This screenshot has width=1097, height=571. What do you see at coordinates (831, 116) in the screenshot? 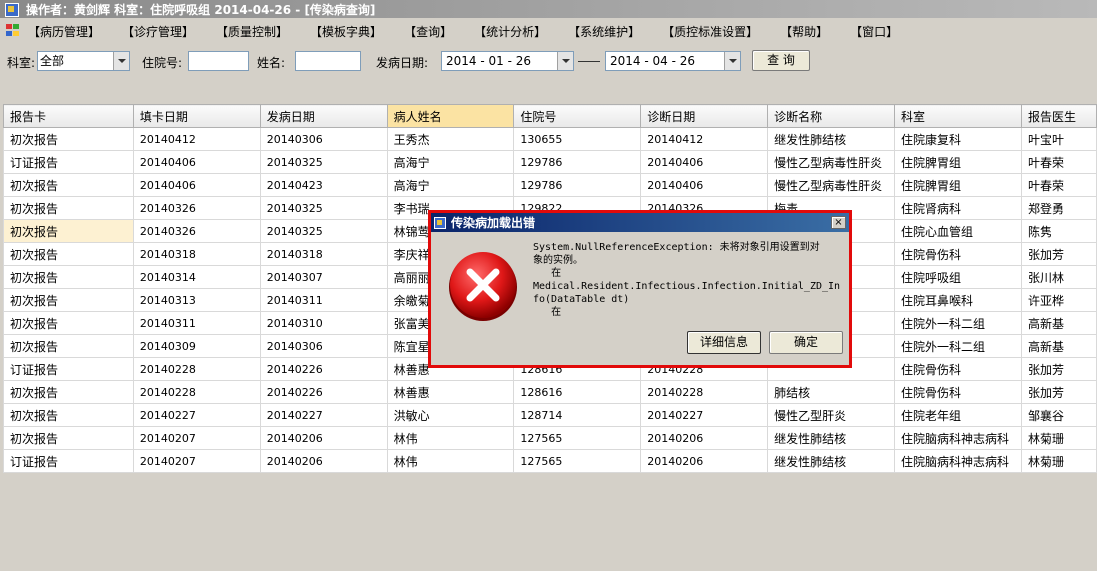
I see `column-header: 诊断名称` at bounding box center [831, 116].